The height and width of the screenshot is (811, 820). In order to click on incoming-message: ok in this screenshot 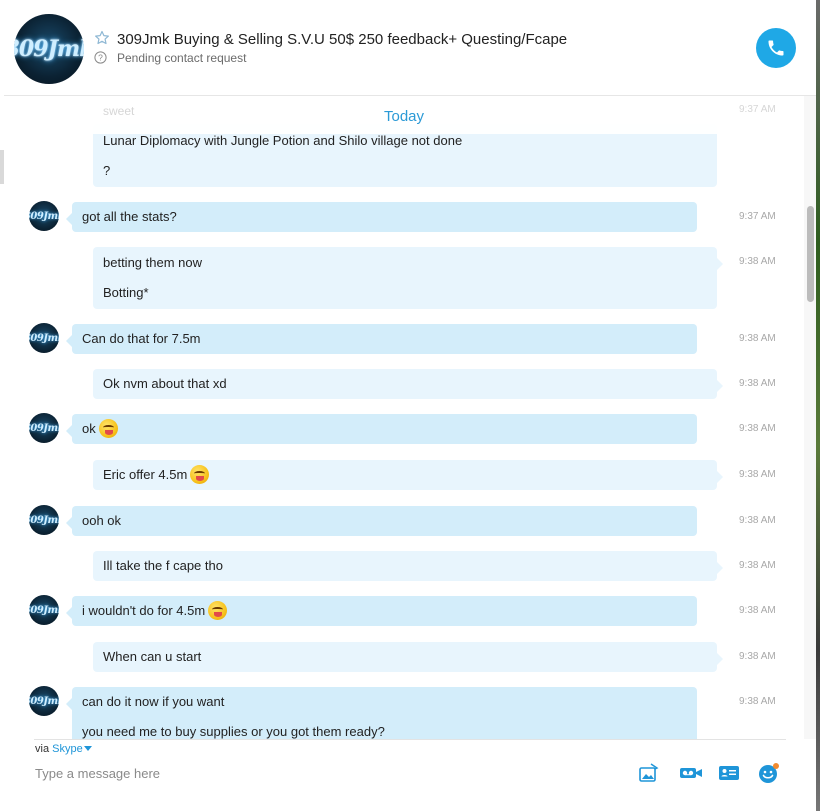, I will do `click(381, 429)`.